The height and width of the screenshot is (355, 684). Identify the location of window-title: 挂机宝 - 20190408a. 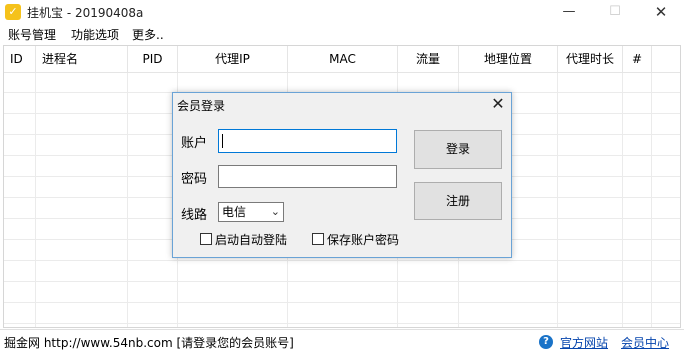
(85, 13).